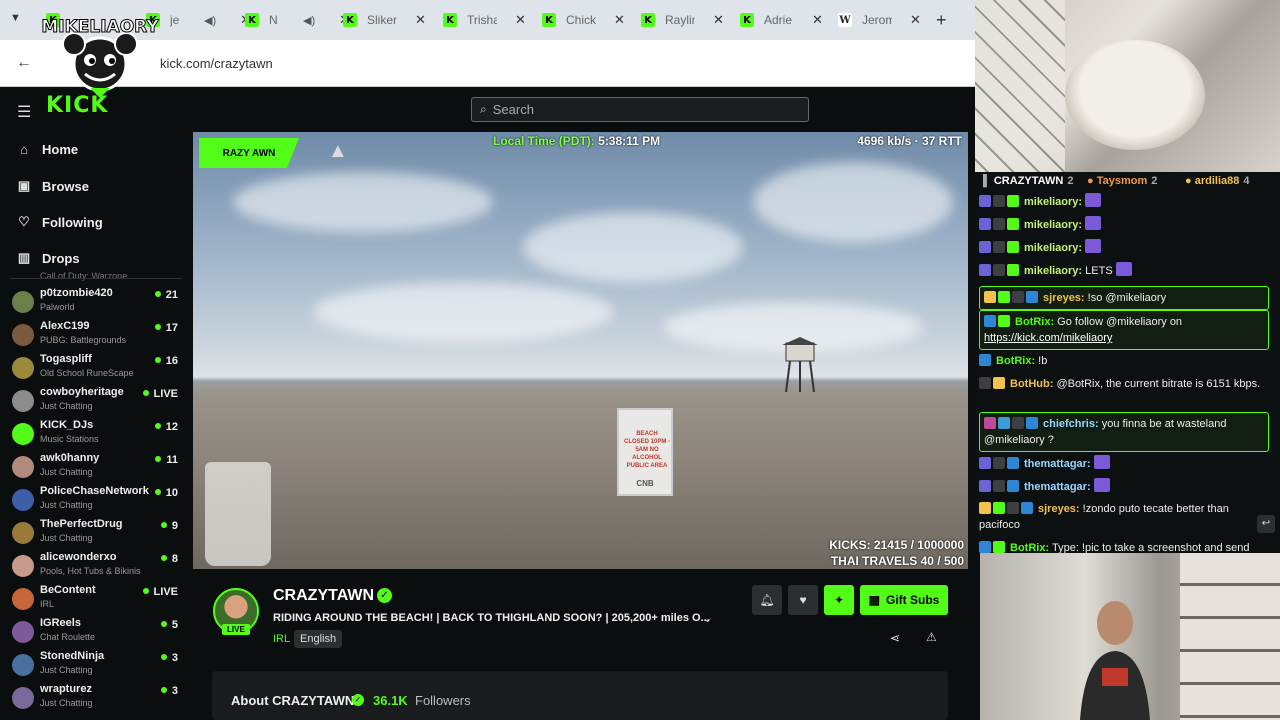  Describe the element at coordinates (1124, 270) in the screenshot. I see `chat-message: mikeliaory: LETS` at that location.